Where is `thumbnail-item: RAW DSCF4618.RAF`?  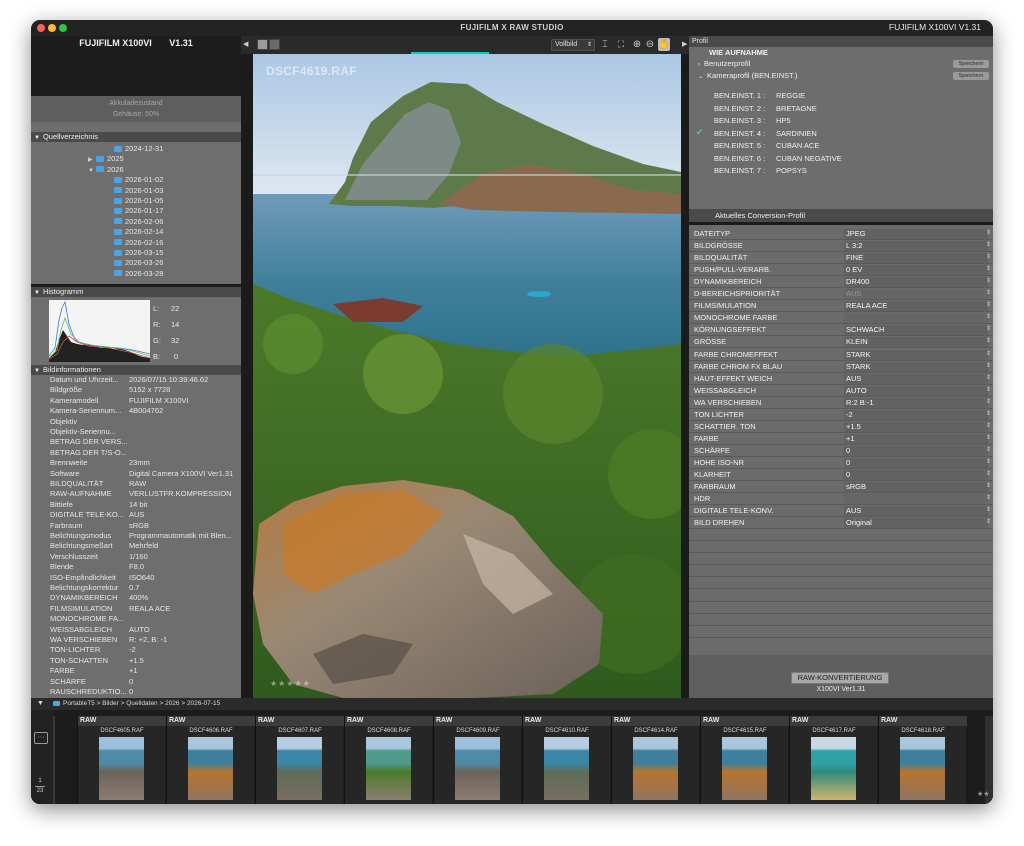
thumbnail-item: RAW DSCF4618.RAF is located at coordinates (922, 760).